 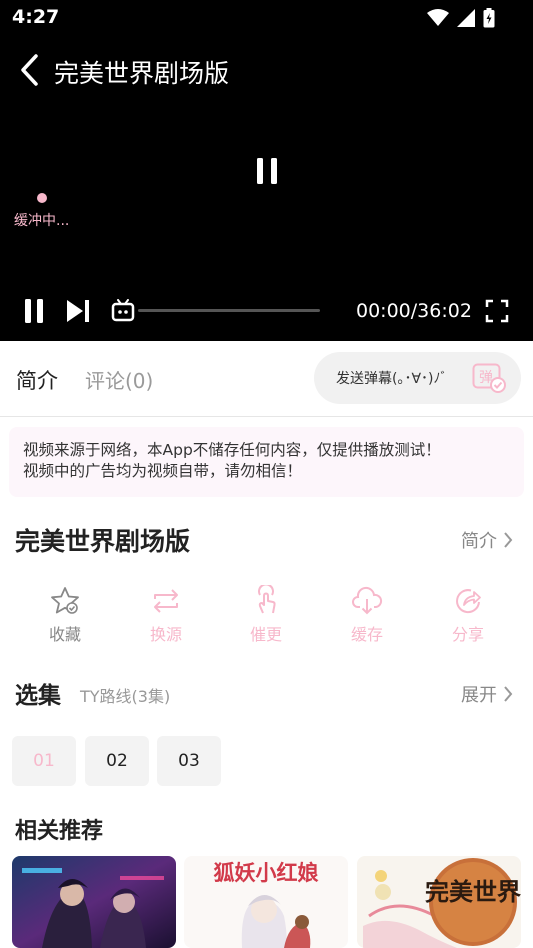 What do you see at coordinates (479, 695) in the screenshot?
I see `expand-label: 展开` at bounding box center [479, 695].